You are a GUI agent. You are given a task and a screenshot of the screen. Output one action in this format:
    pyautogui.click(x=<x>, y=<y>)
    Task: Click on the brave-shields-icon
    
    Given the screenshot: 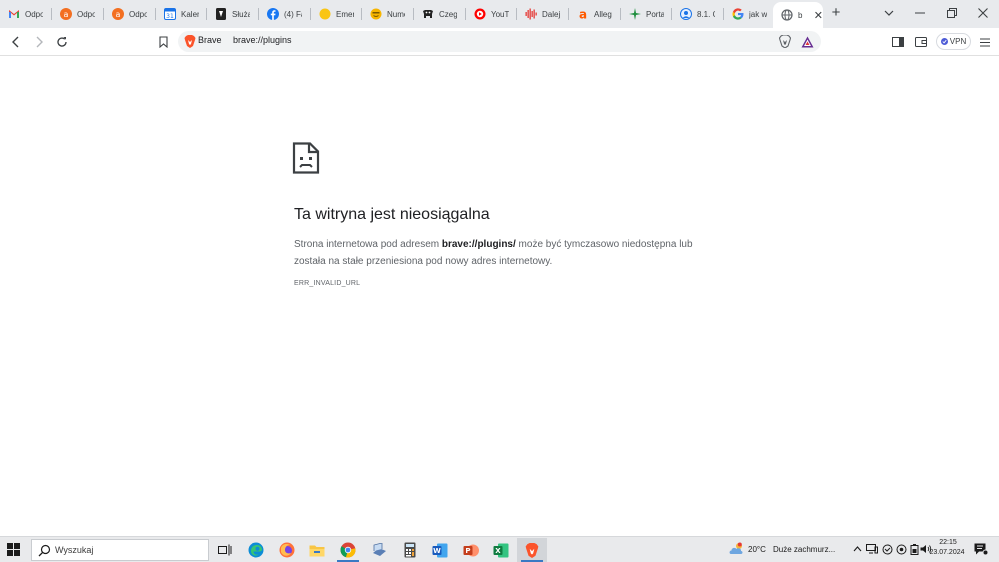 What is the action you would take?
    pyautogui.click(x=785, y=41)
    